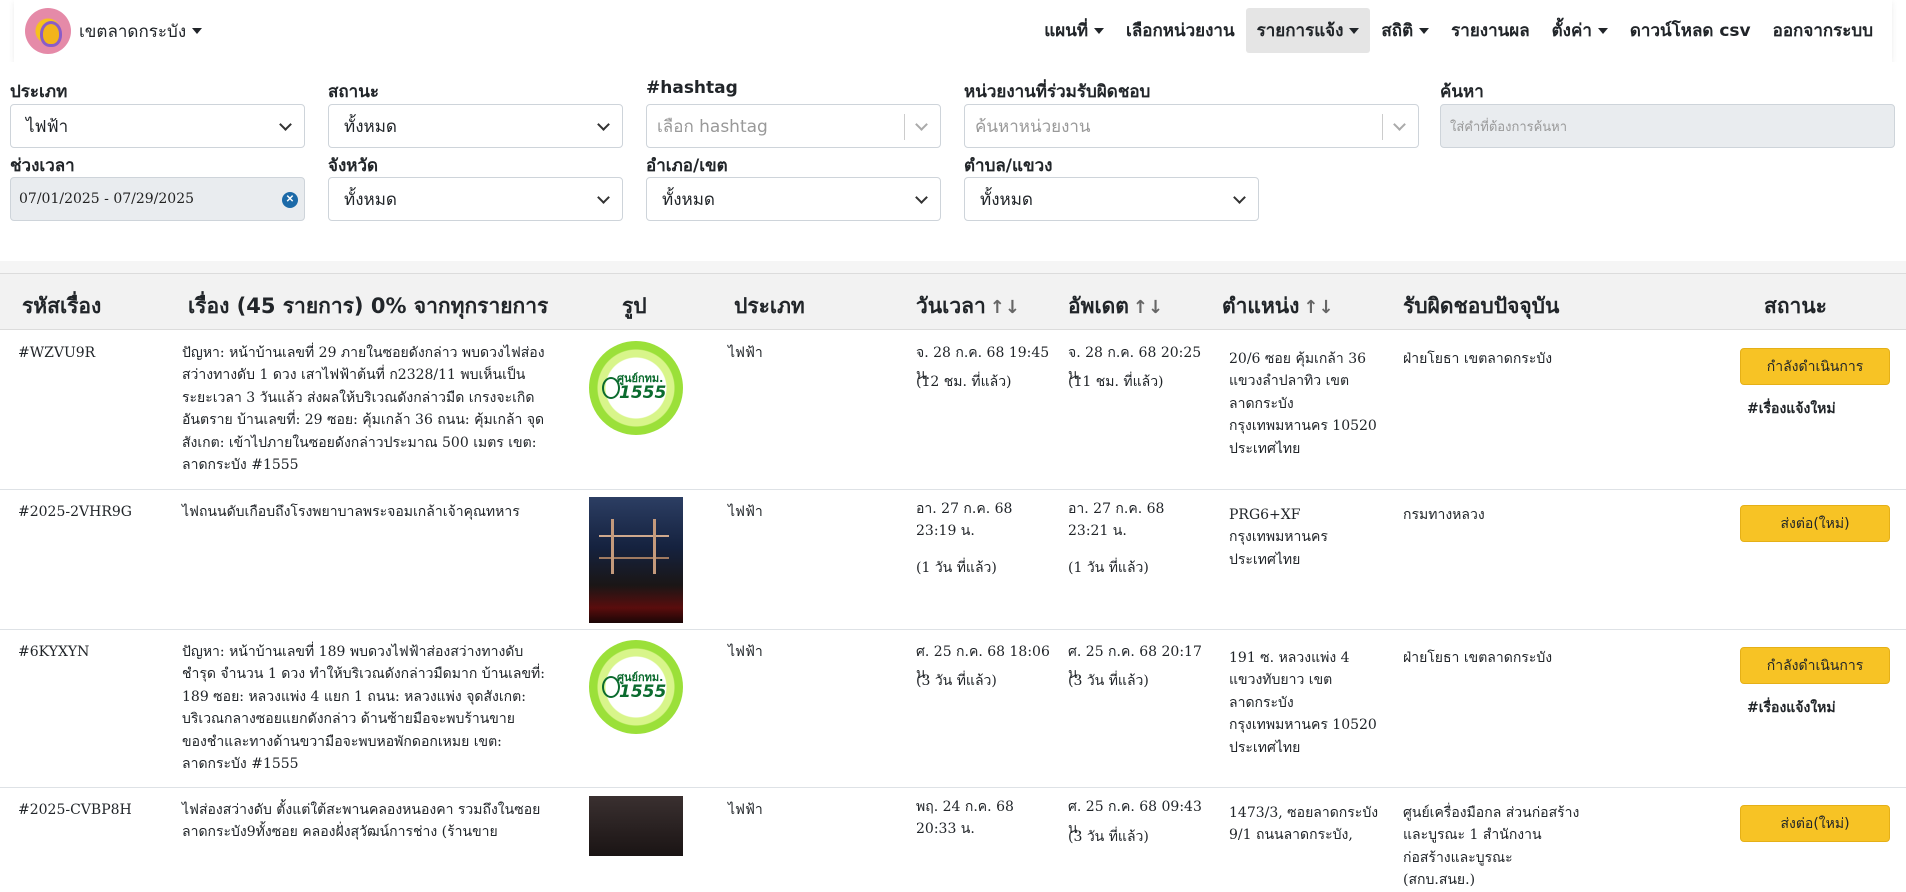 This screenshot has height=892, width=1906. Describe the element at coordinates (1462, 92) in the screenshot. I see `search-label: ค้นหา` at that location.